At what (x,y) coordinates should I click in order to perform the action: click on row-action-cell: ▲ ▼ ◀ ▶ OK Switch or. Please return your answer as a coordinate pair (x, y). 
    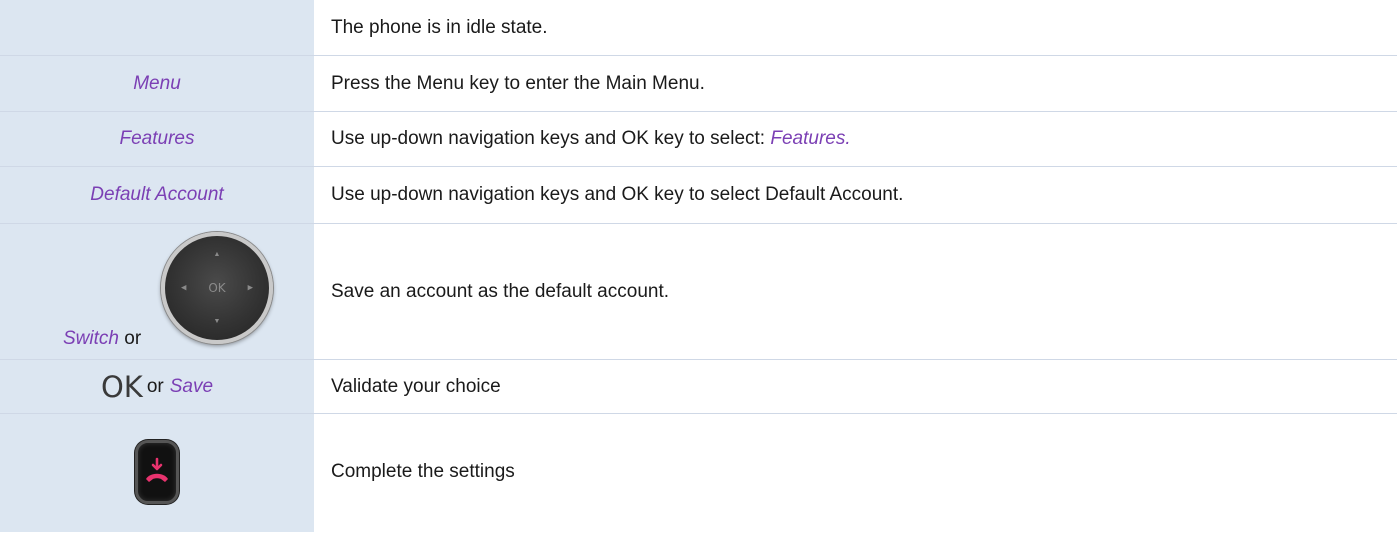
    Looking at the image, I should click on (157, 291).